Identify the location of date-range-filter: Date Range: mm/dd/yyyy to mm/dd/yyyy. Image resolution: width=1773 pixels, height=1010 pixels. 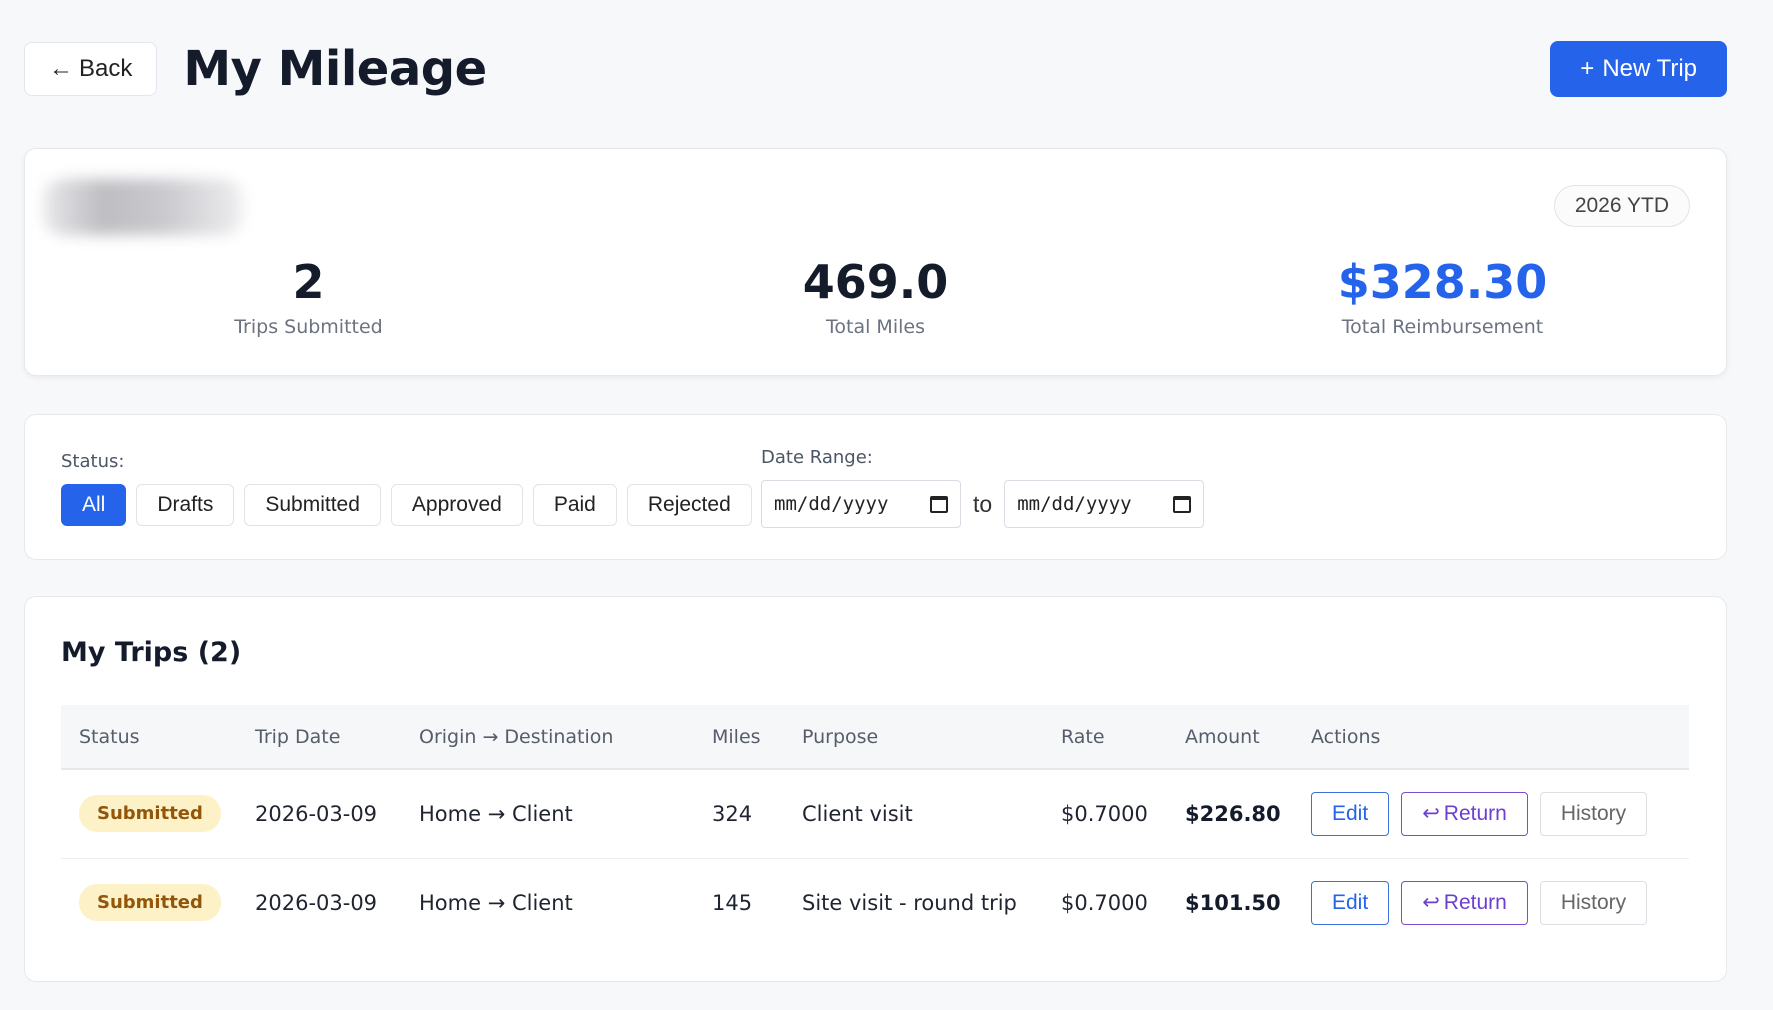
(983, 487).